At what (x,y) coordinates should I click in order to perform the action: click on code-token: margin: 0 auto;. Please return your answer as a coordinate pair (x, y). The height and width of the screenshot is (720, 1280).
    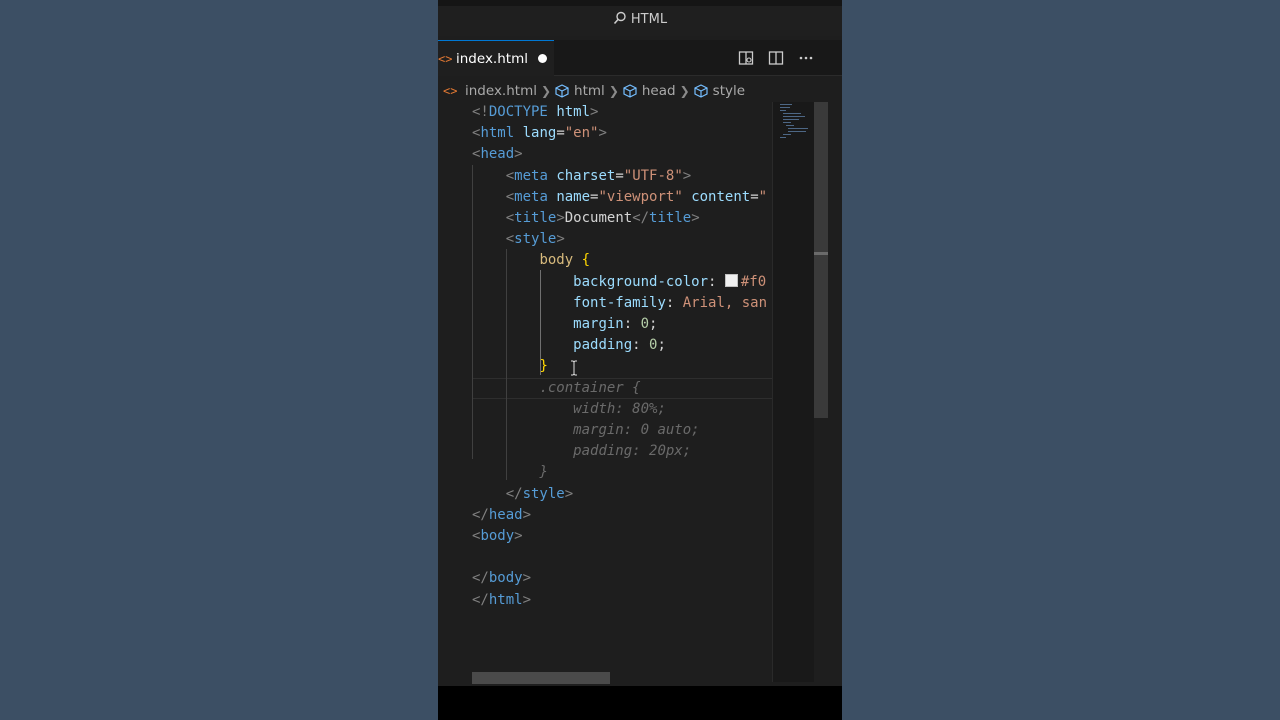
    Looking at the image, I should click on (636, 430).